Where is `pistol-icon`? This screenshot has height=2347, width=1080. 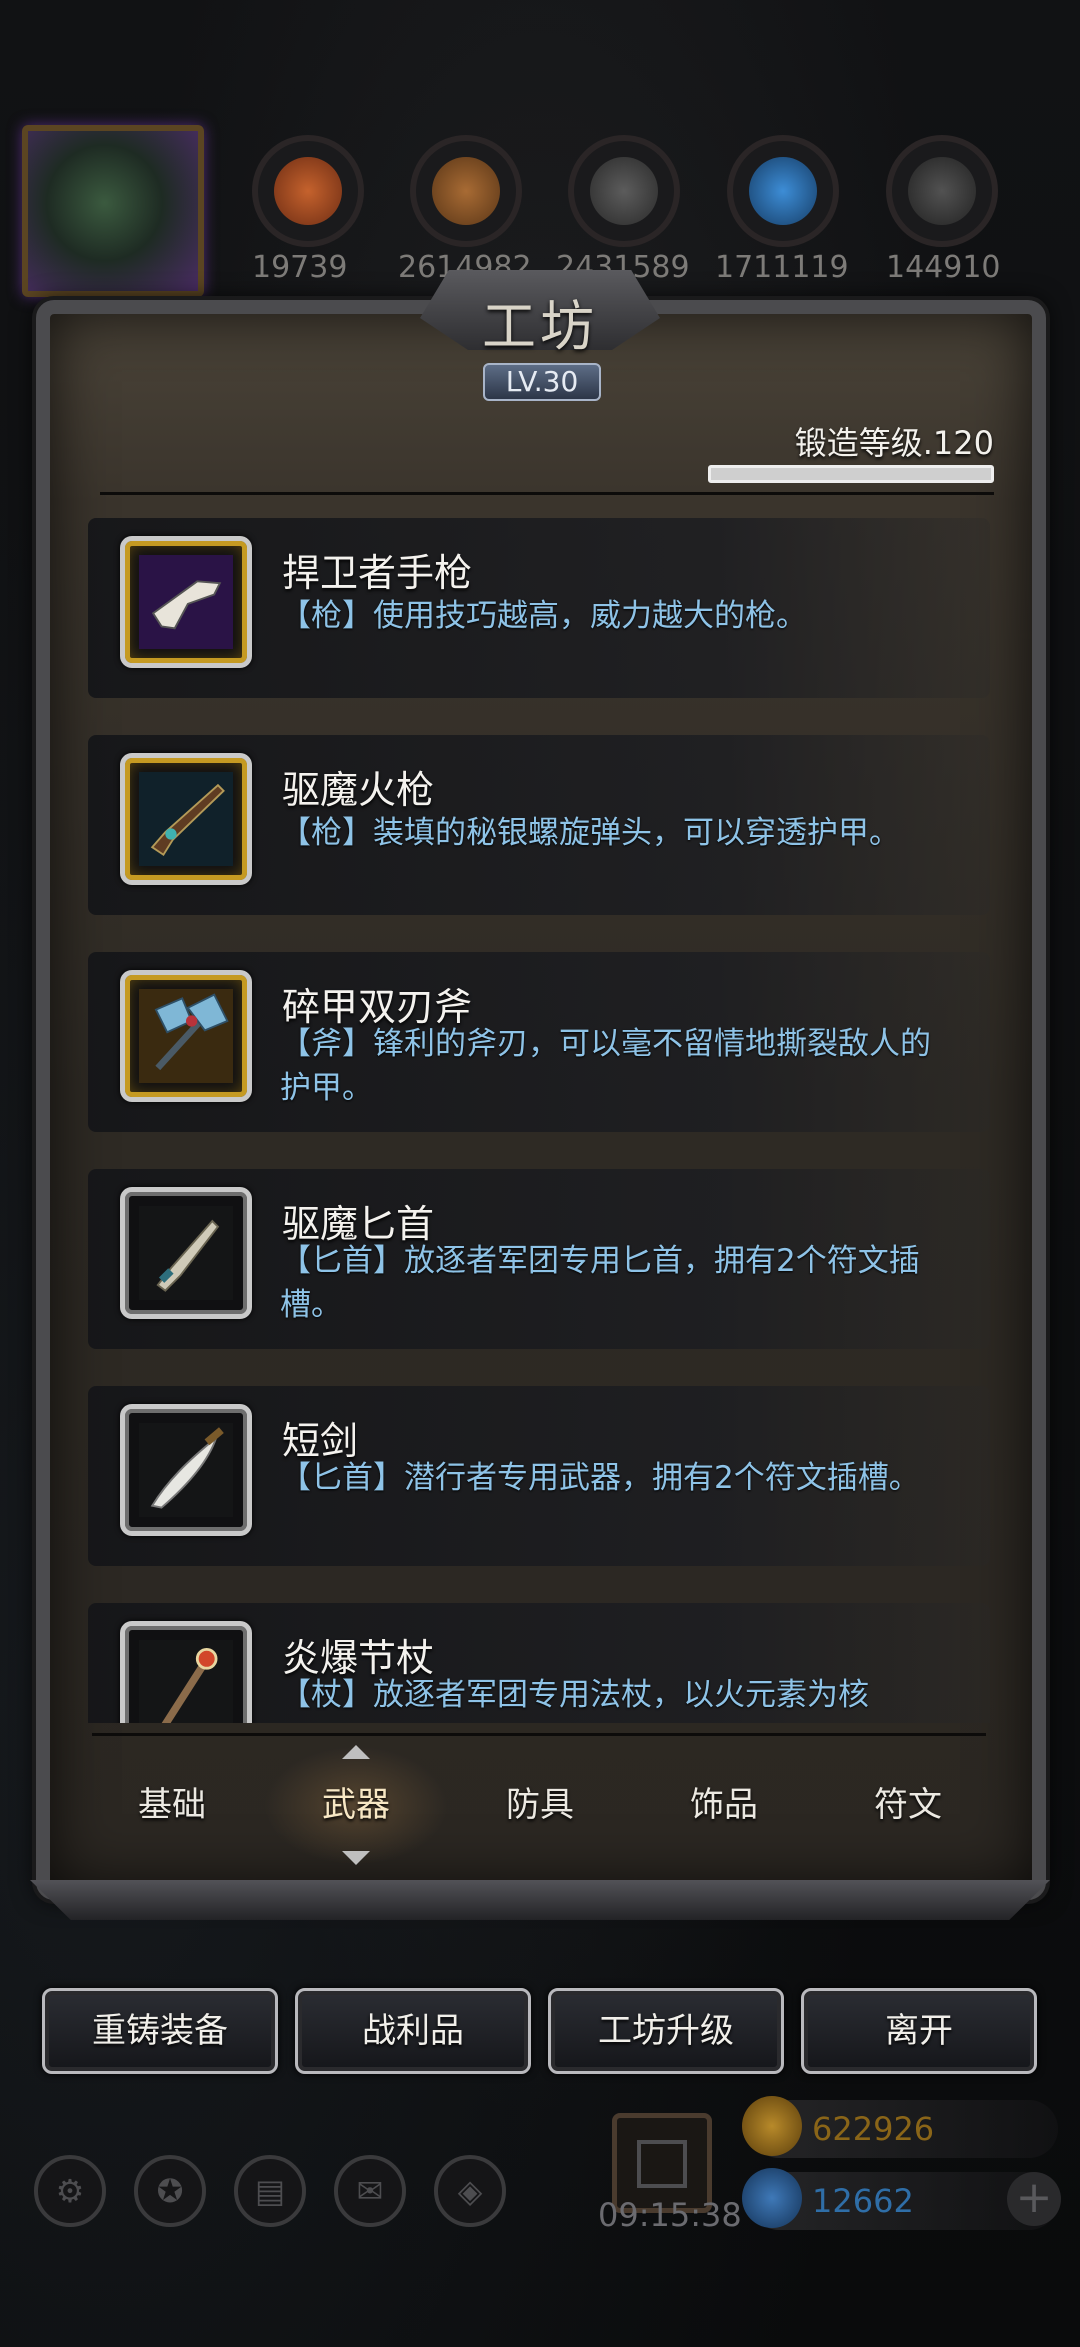
pistol-icon is located at coordinates (186, 602).